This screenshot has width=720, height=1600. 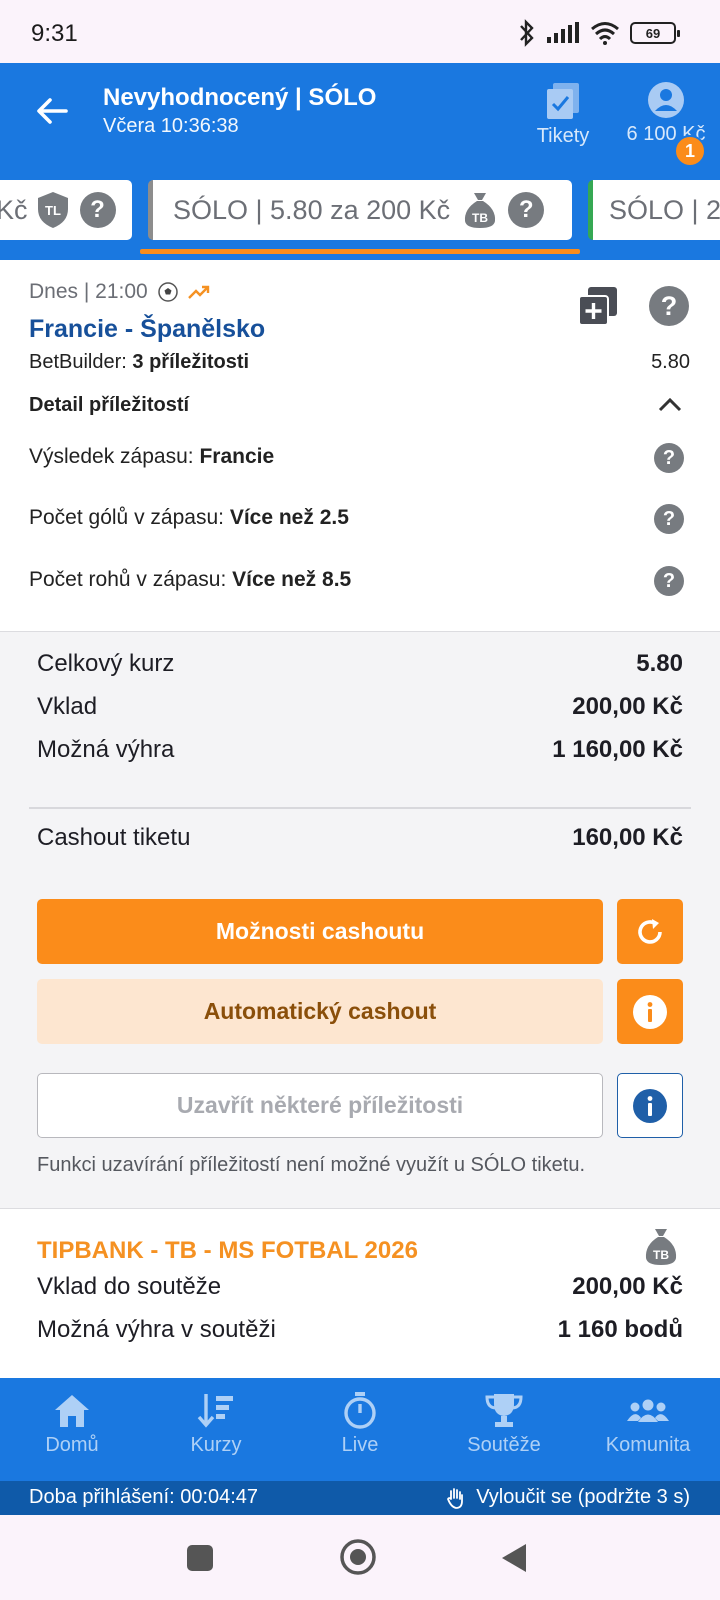 I want to click on active-tab-indicator, so click(x=360, y=251).